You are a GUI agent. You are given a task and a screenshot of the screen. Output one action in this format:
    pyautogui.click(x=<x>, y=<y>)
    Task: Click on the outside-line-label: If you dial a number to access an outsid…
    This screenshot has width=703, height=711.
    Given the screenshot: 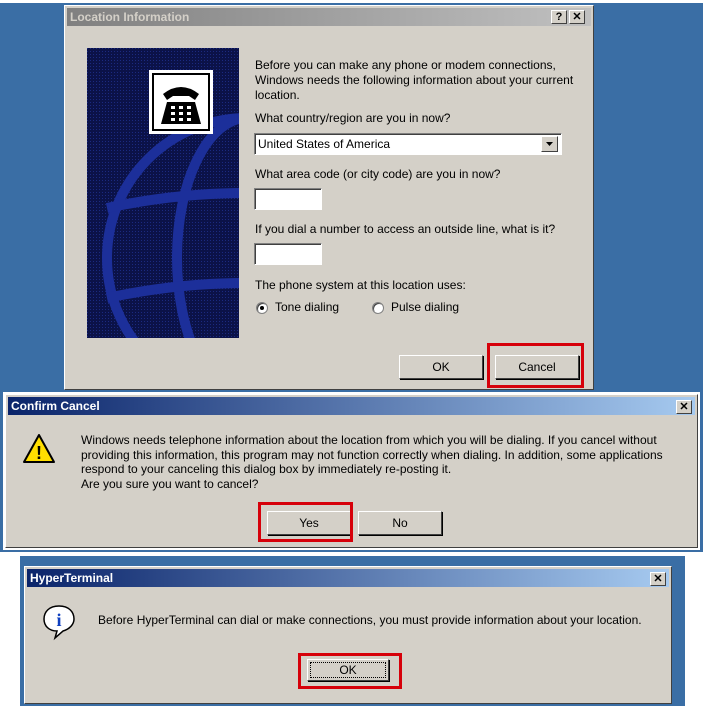 What is the action you would take?
    pyautogui.click(x=405, y=229)
    